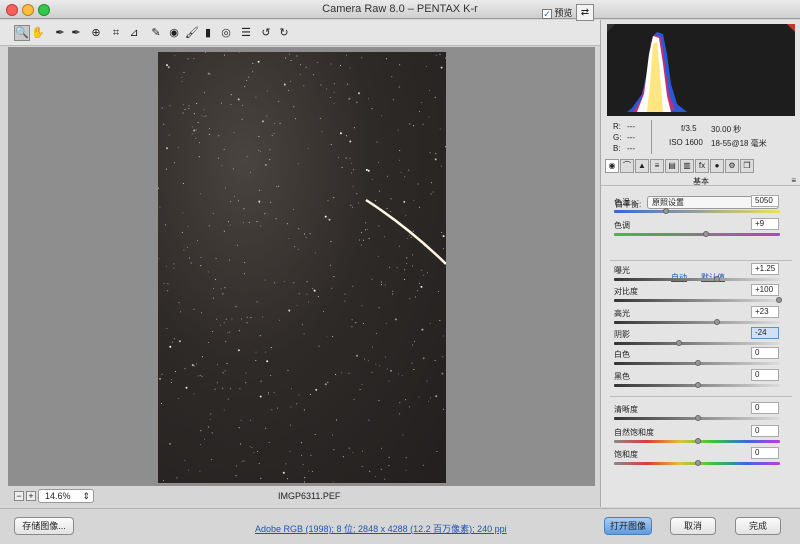  What do you see at coordinates (732, 166) in the screenshot?
I see `presets-tab-icon: ⚙` at bounding box center [732, 166].